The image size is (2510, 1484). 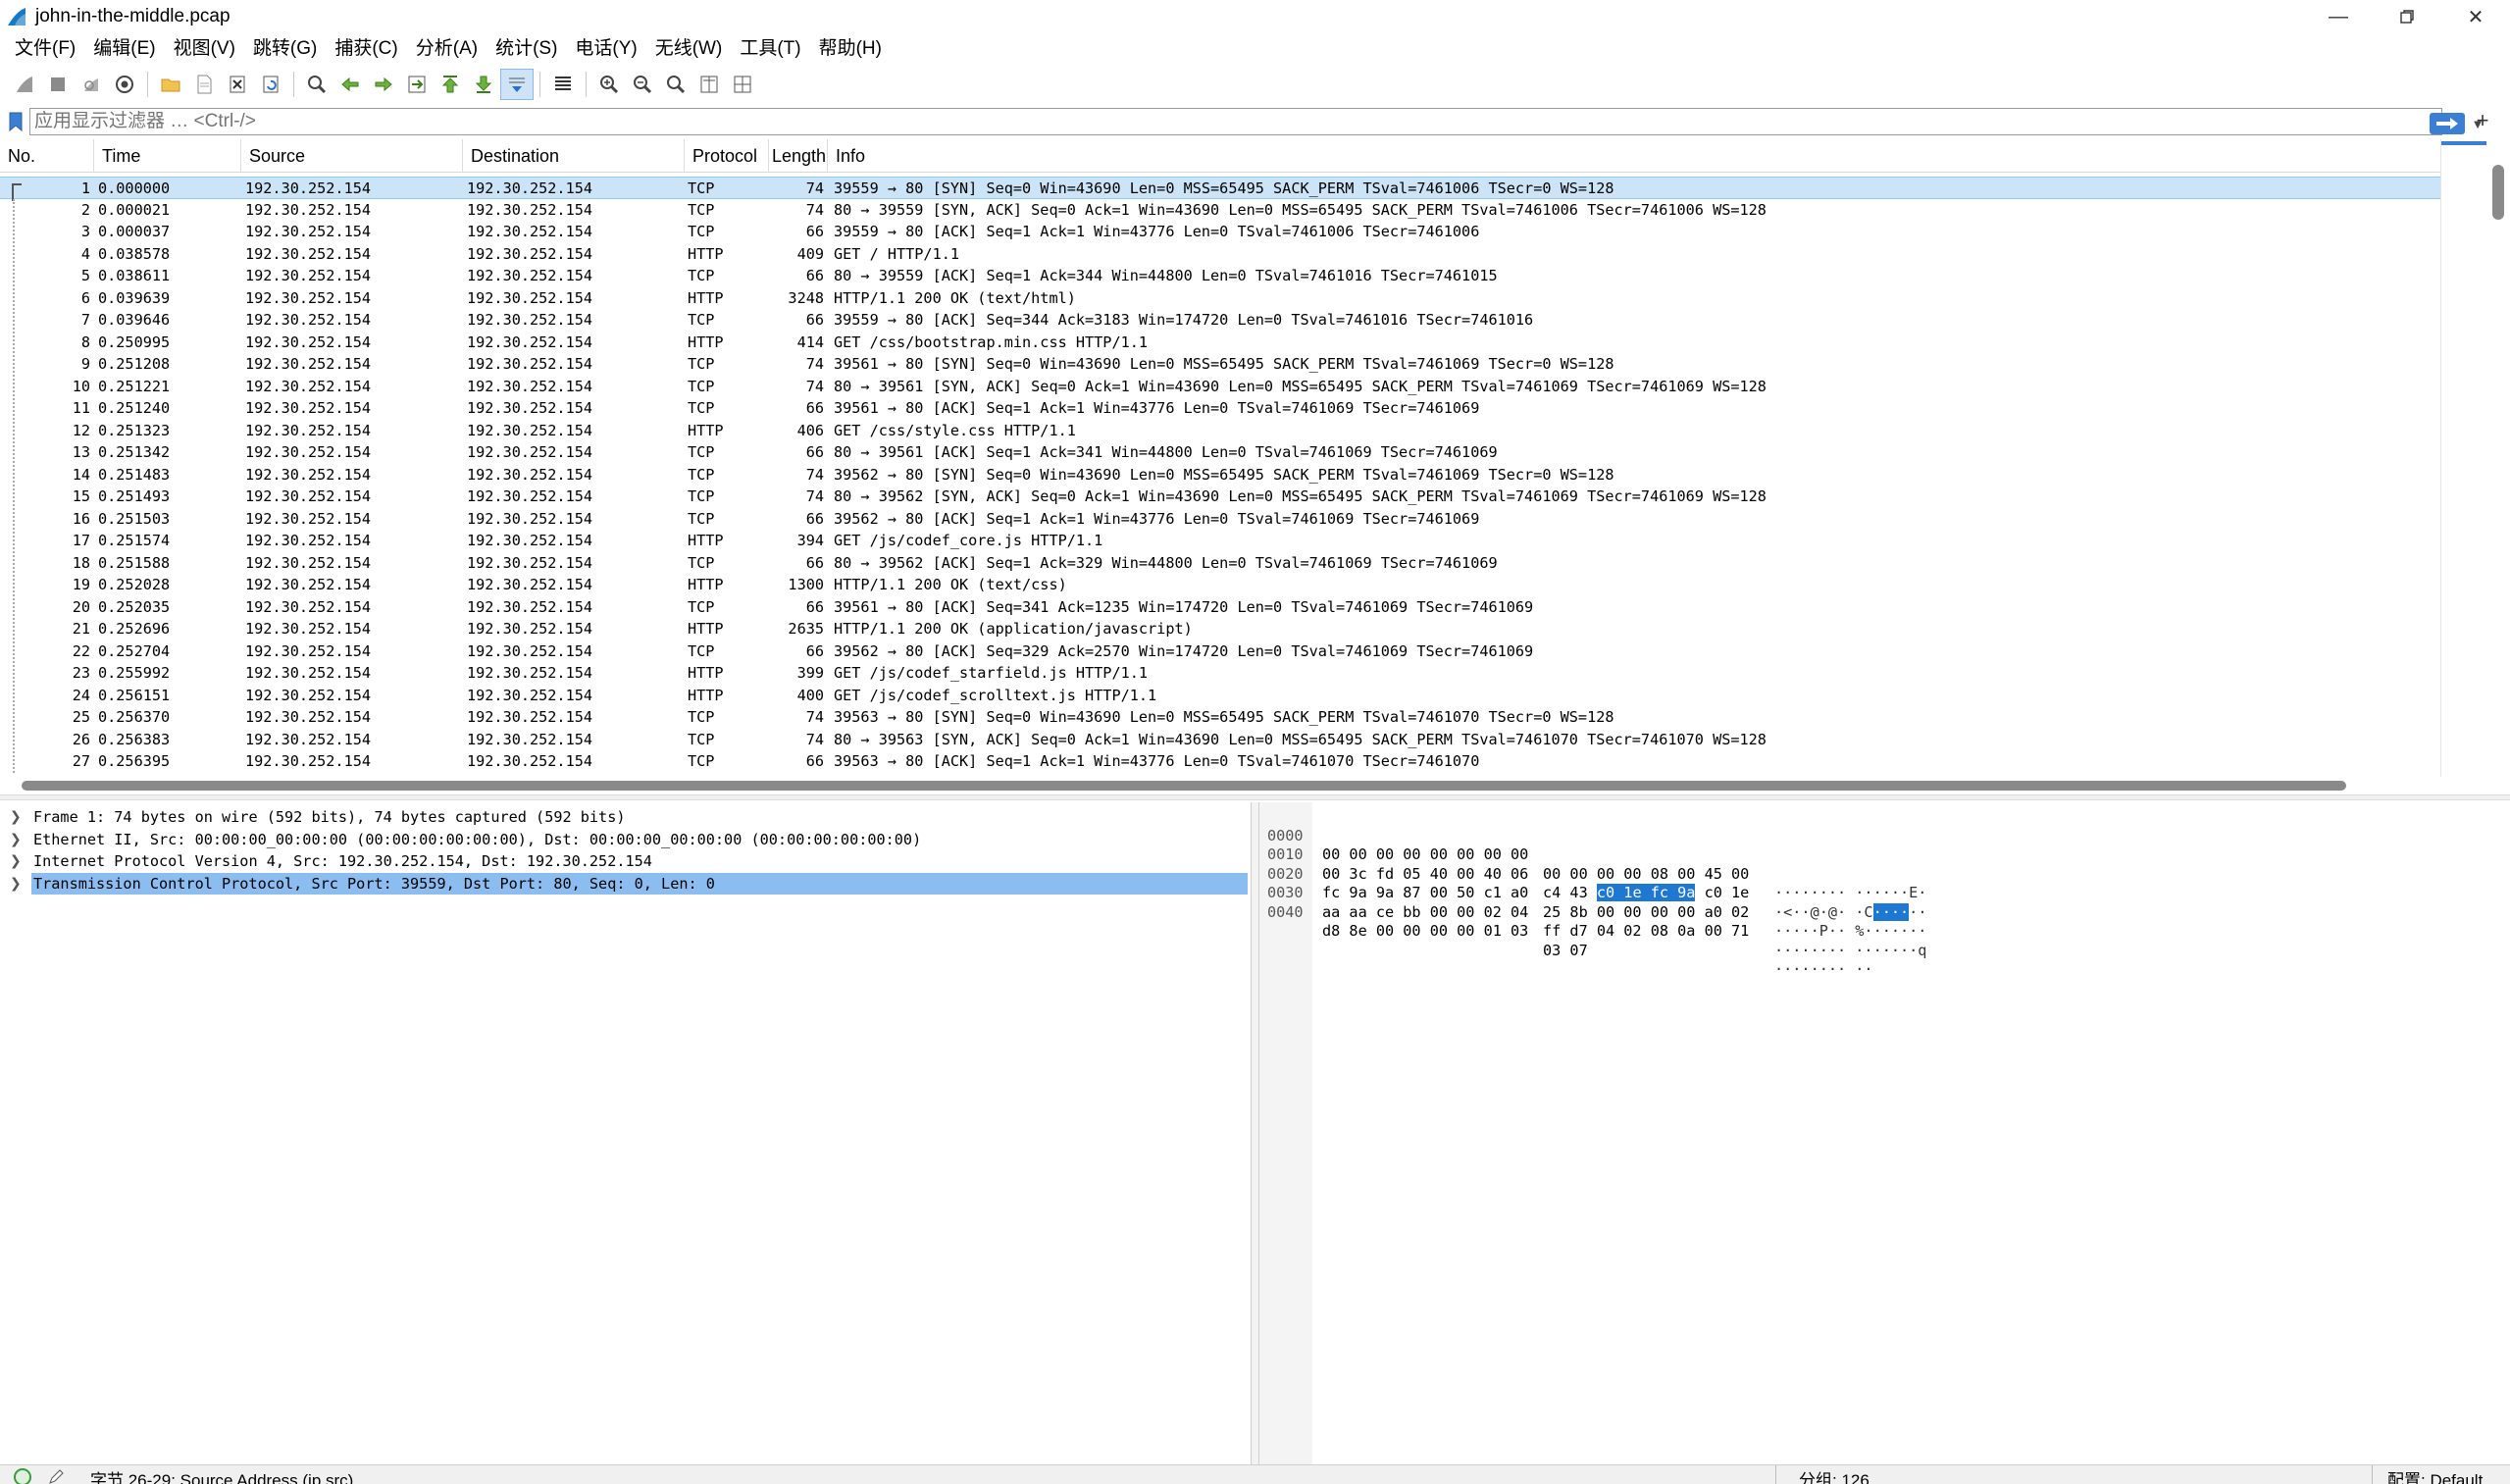 I want to click on pane-splitter-vertical, so click(x=1255, y=1133).